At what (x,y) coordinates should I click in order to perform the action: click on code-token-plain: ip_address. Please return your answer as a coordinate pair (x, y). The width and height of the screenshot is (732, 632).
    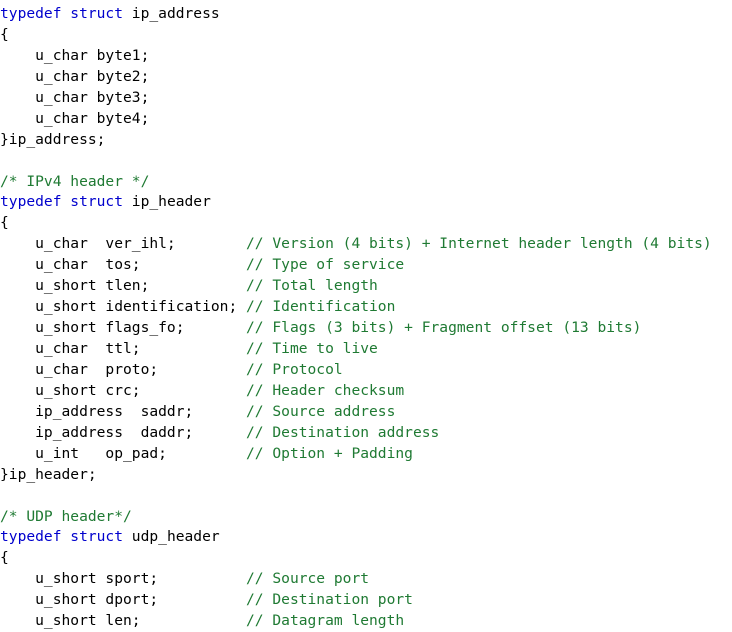
    Looking at the image, I should click on (171, 13).